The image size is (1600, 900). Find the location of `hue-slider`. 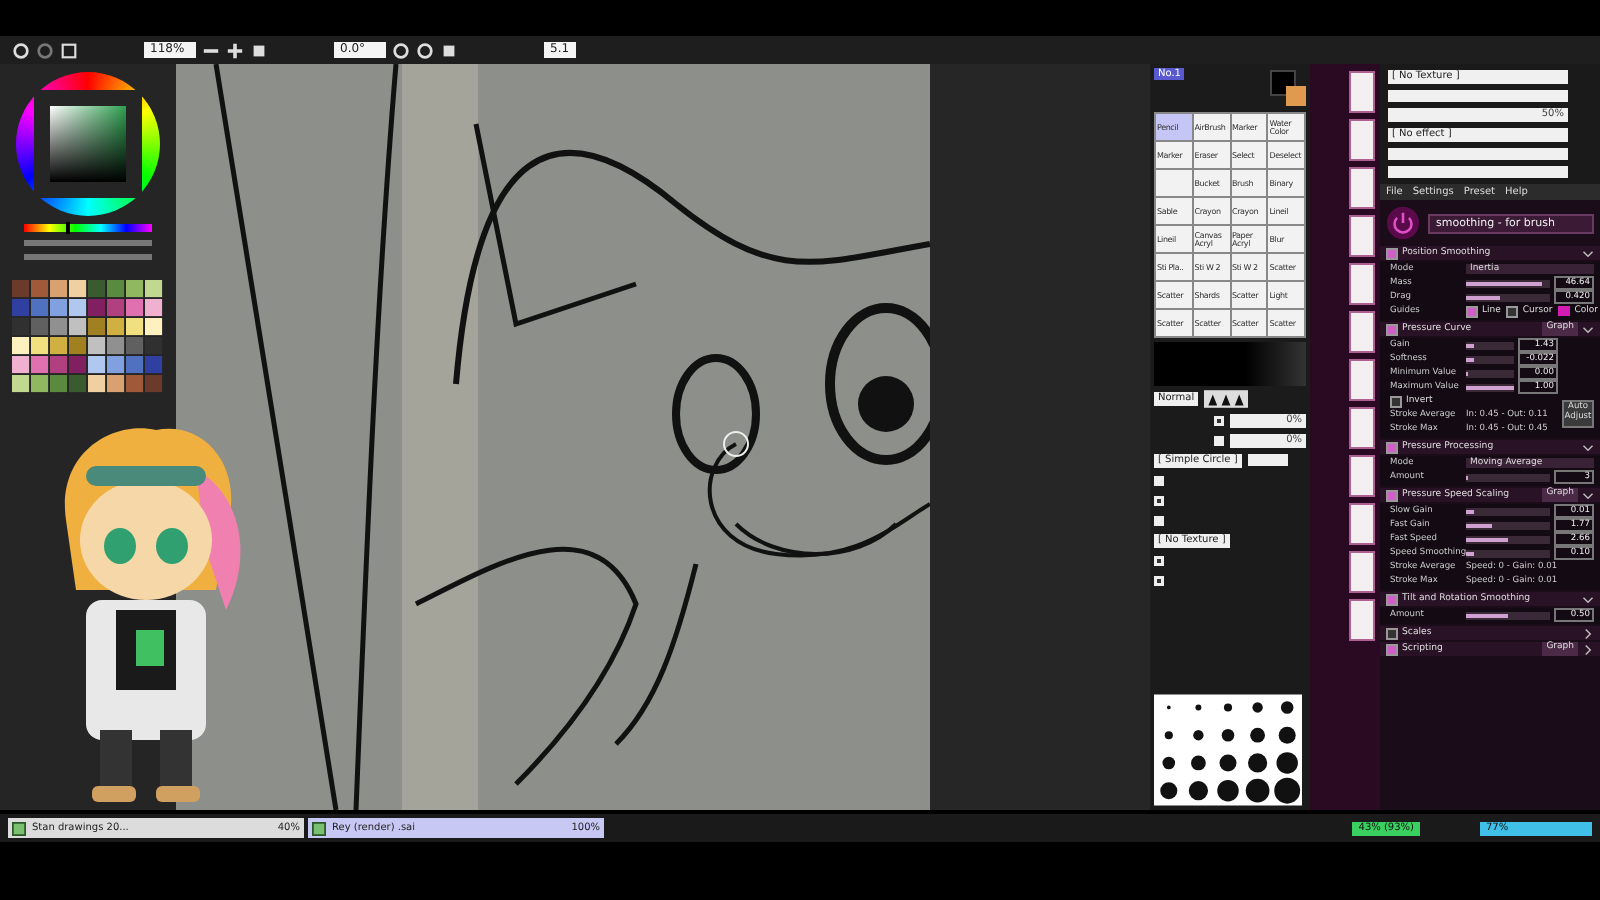

hue-slider is located at coordinates (88, 228).